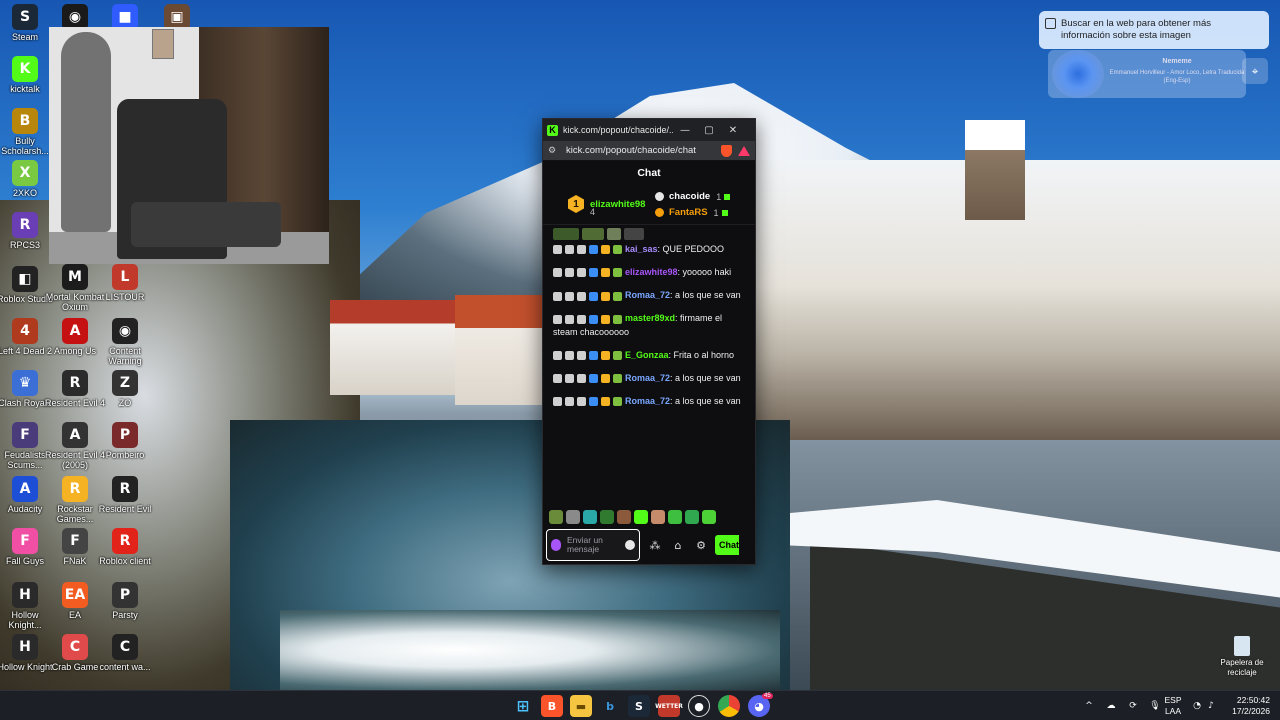  What do you see at coordinates (125, 615) in the screenshot?
I see `desktop-icon-label: Parsty` at bounding box center [125, 615].